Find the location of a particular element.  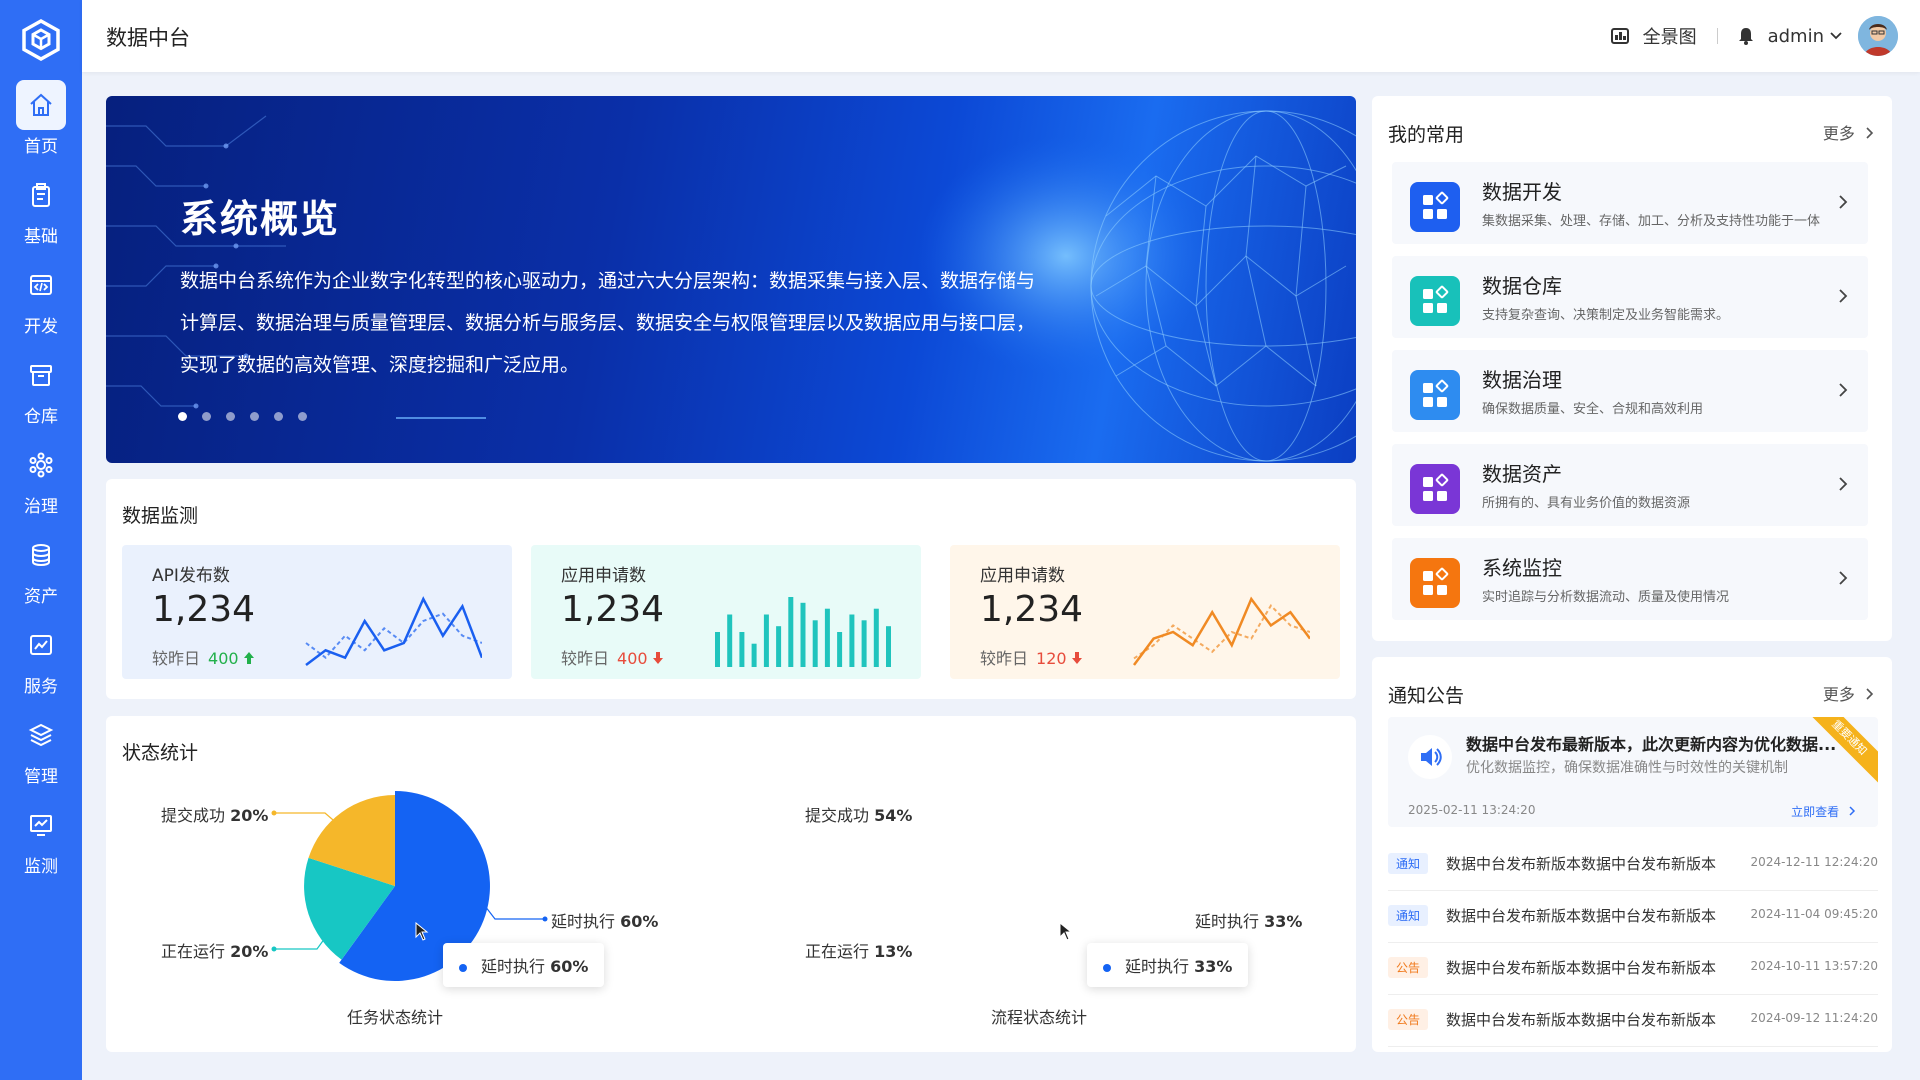

pie-tooltip: 延时执行 33% is located at coordinates (1168, 965).